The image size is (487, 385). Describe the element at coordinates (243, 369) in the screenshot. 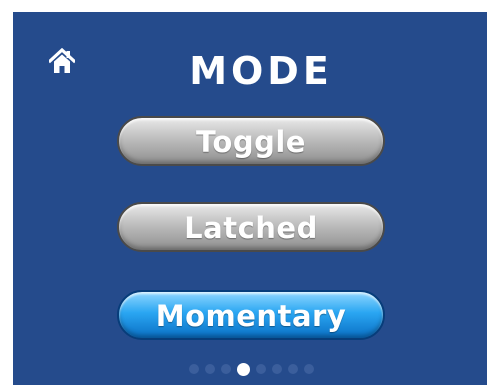

I see `page-dot-active` at that location.